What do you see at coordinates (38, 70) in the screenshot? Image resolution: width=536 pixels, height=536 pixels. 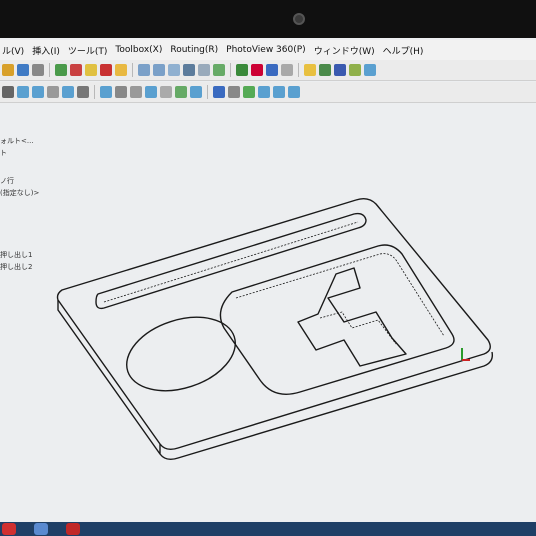 I see `tools-icon` at bounding box center [38, 70].